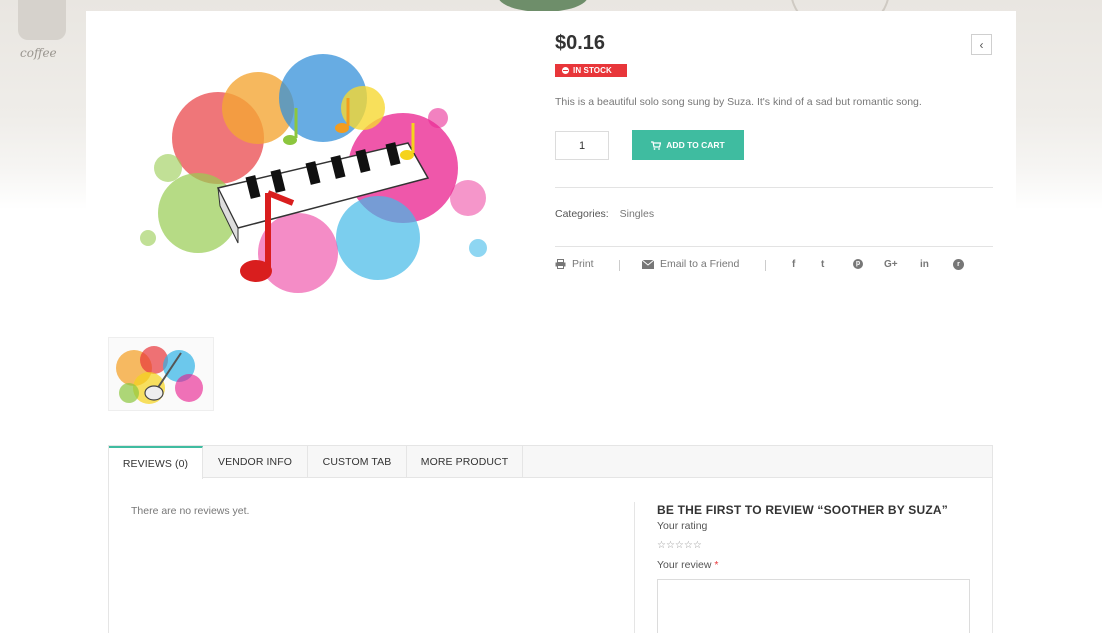 This screenshot has width=1102, height=633. What do you see at coordinates (695, 145) in the screenshot?
I see `add-to-cart-label: ADD TO CART` at bounding box center [695, 145].